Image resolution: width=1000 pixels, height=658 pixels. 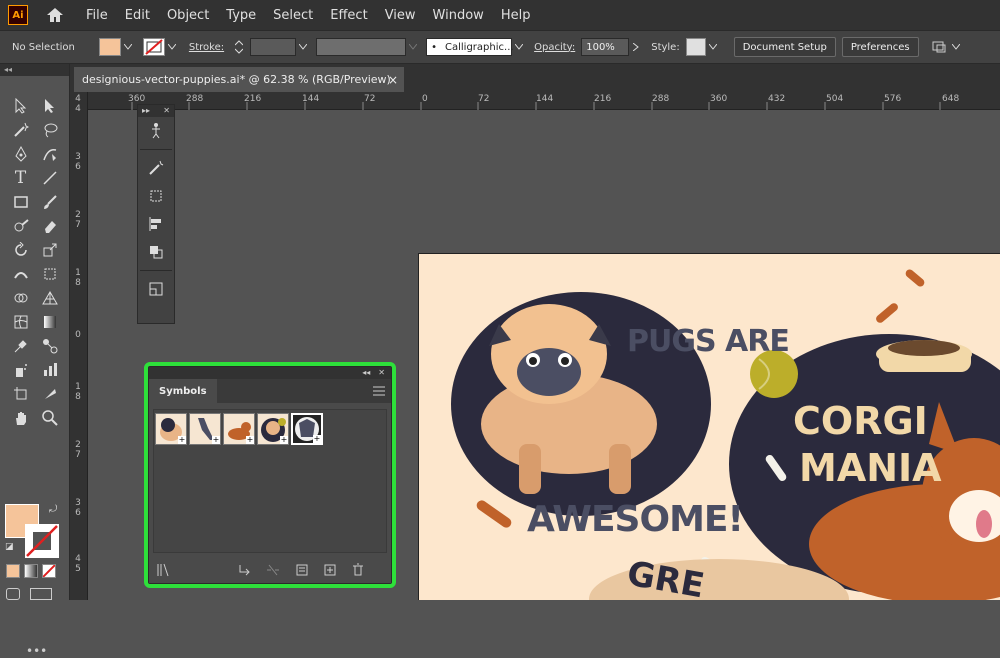 I want to click on graph-tool-icon, so click(x=50, y=370).